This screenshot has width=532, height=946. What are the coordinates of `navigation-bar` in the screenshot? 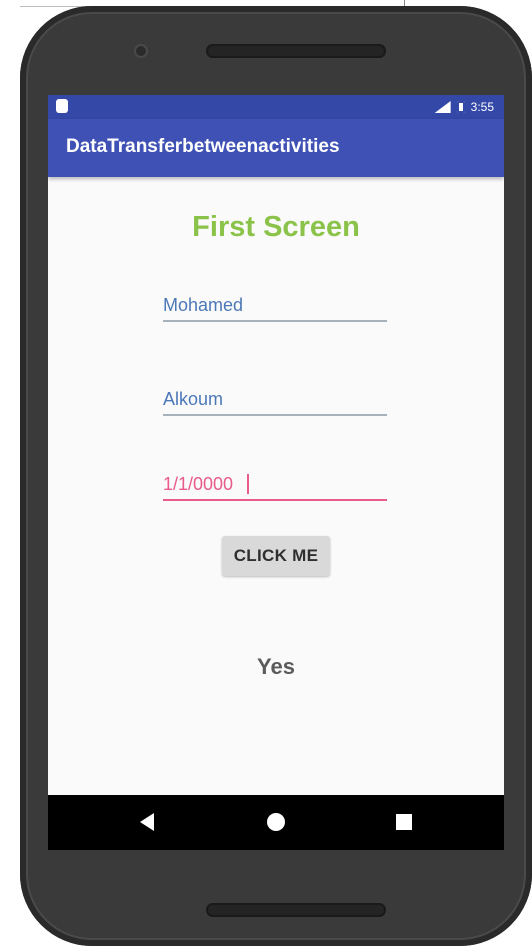 It's located at (276, 822).